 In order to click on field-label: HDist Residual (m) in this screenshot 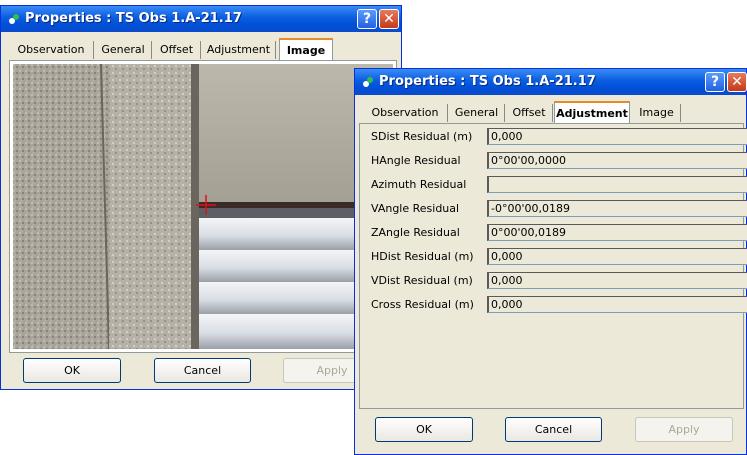, I will do `click(422, 256)`.